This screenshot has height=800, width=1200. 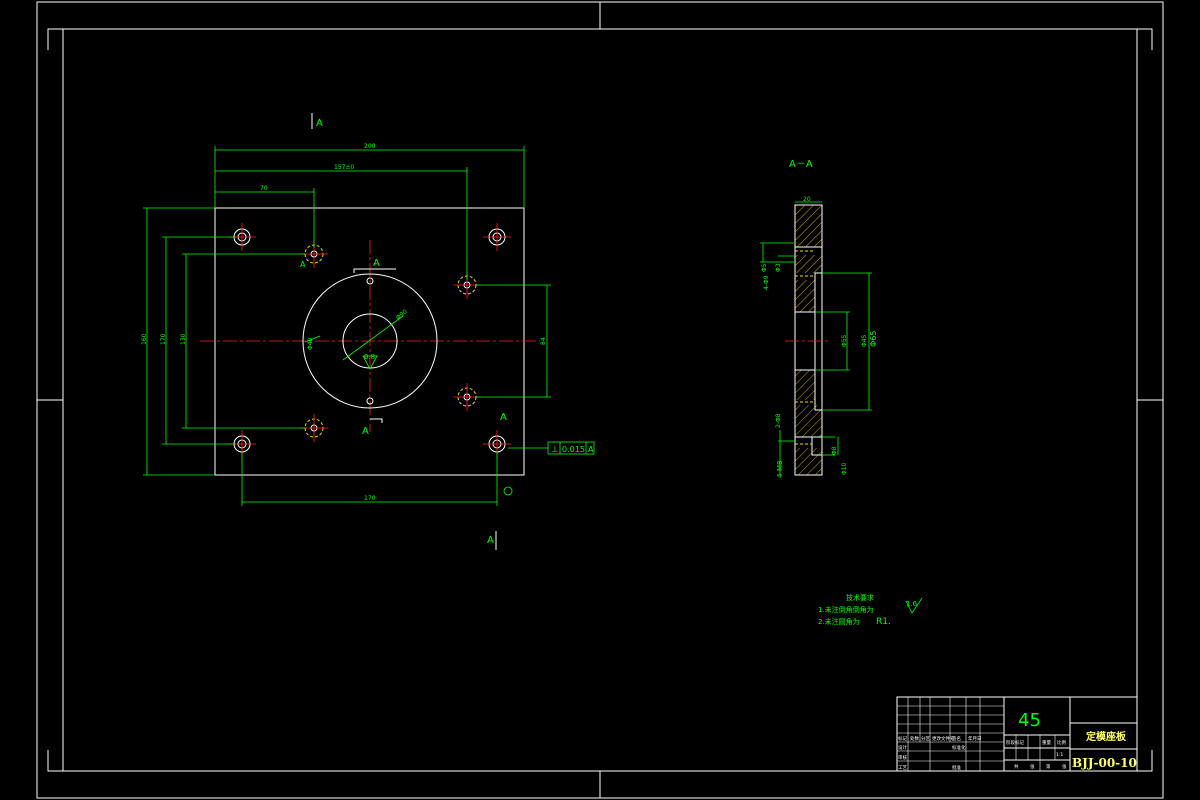 I want to click on tol-symbol: ⊥, so click(x=555, y=450).